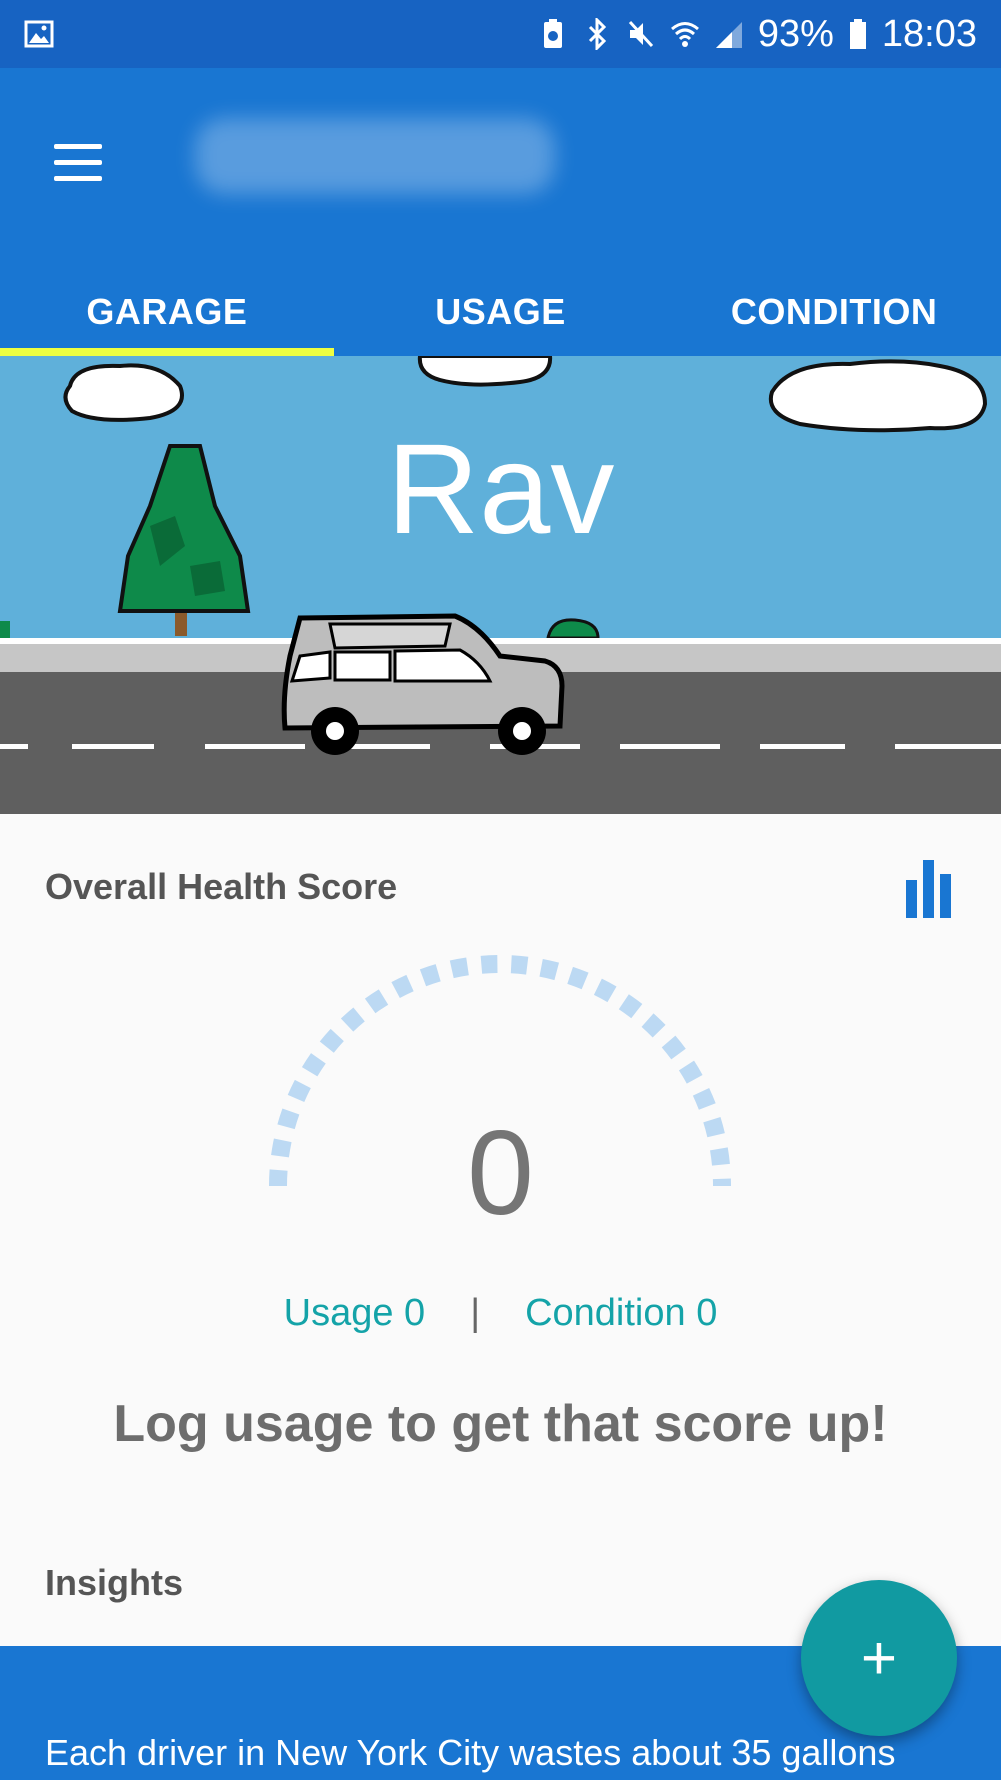 The image size is (1001, 1780). What do you see at coordinates (500, 1424) in the screenshot?
I see `motivation-message: Log usage to get that score up!` at bounding box center [500, 1424].